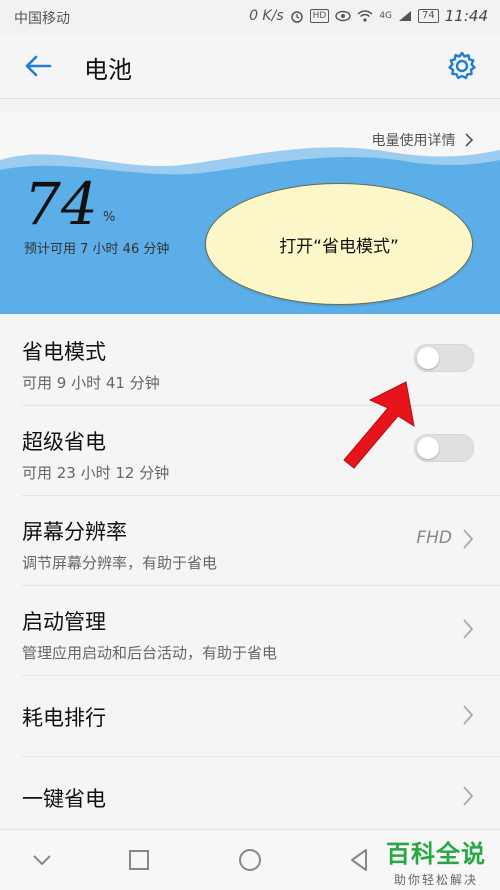  I want to click on home-circle-icon, so click(250, 860).